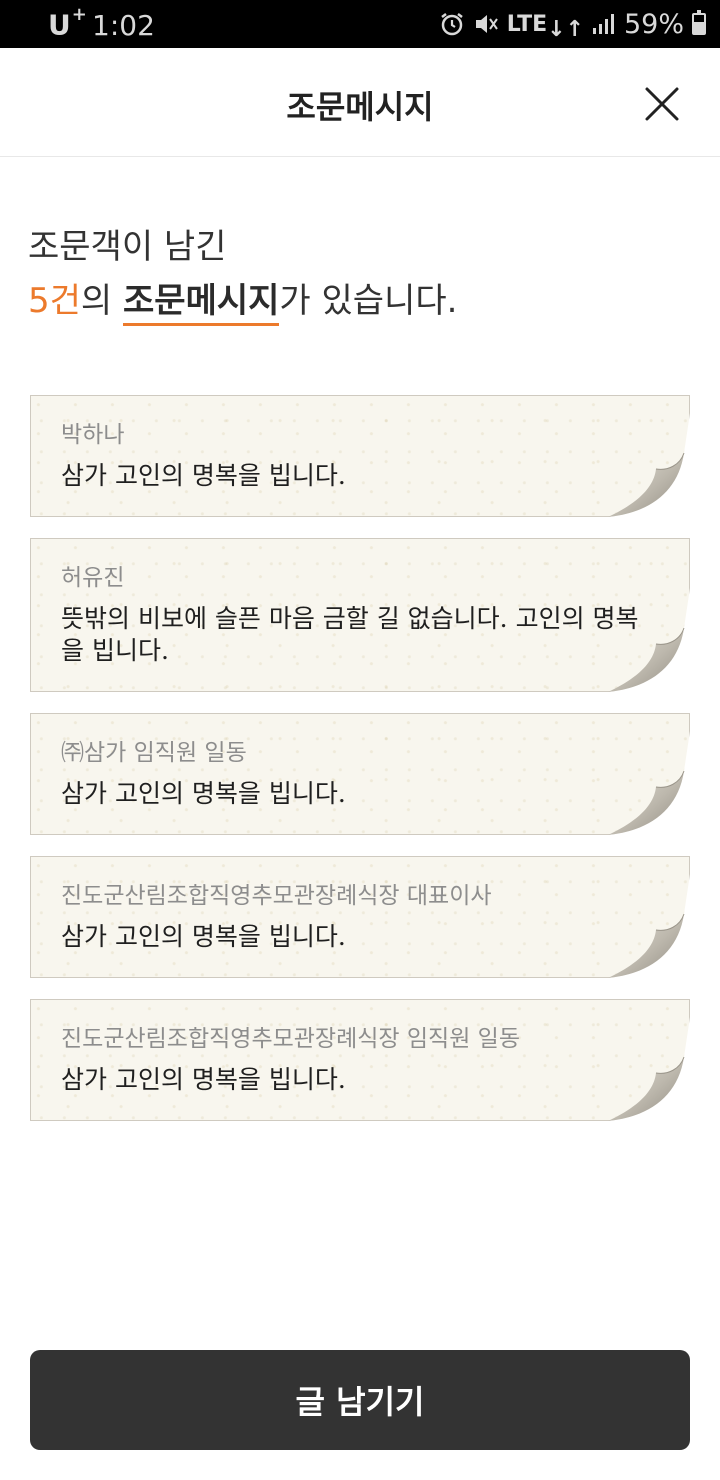 Image resolution: width=720 pixels, height=1480 pixels. Describe the element at coordinates (290, 1039) in the screenshot. I see `message-author: 진도군산림조합직영추모관장례식장 임직원 일동` at that location.